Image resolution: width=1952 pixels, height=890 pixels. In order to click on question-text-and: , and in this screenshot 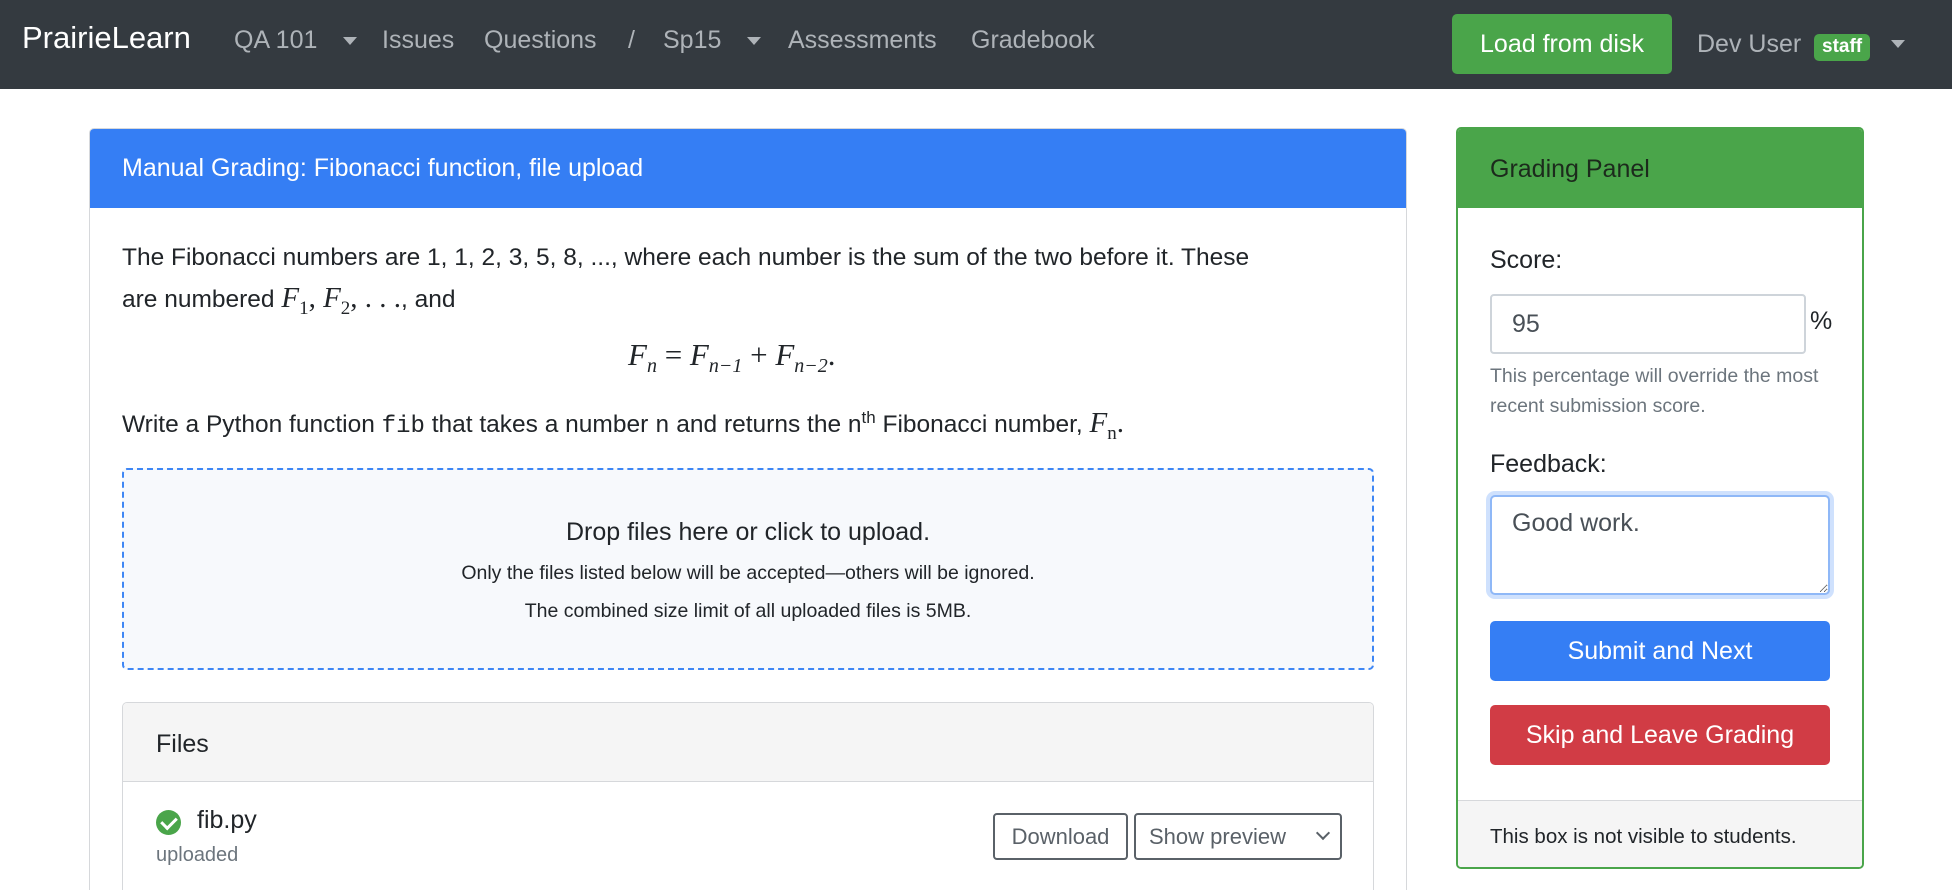, I will do `click(428, 299)`.